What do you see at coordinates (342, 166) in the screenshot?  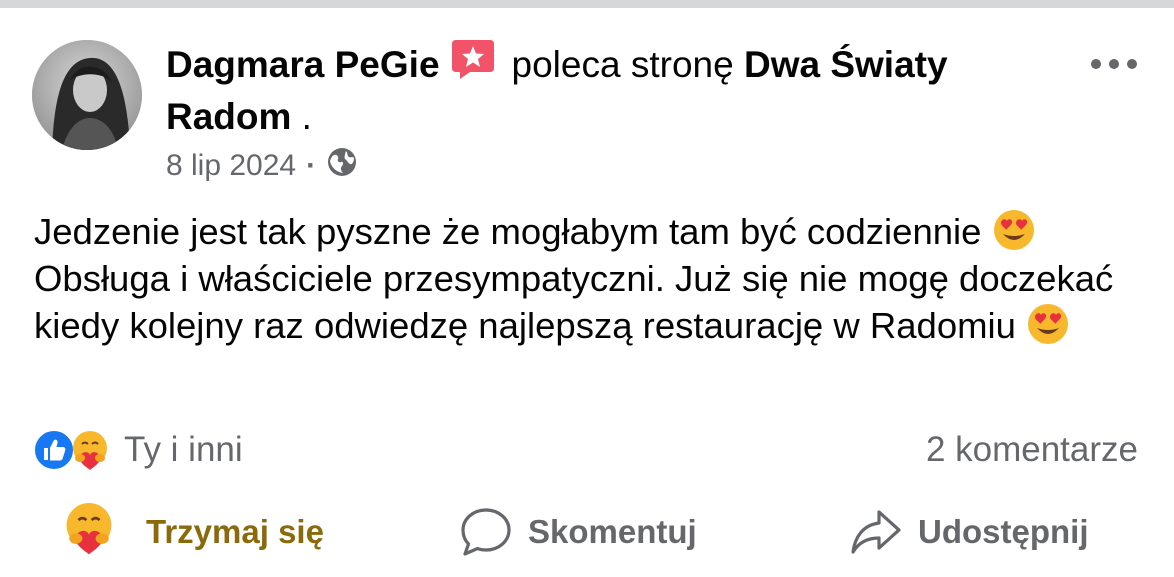 I see `globe-icon` at bounding box center [342, 166].